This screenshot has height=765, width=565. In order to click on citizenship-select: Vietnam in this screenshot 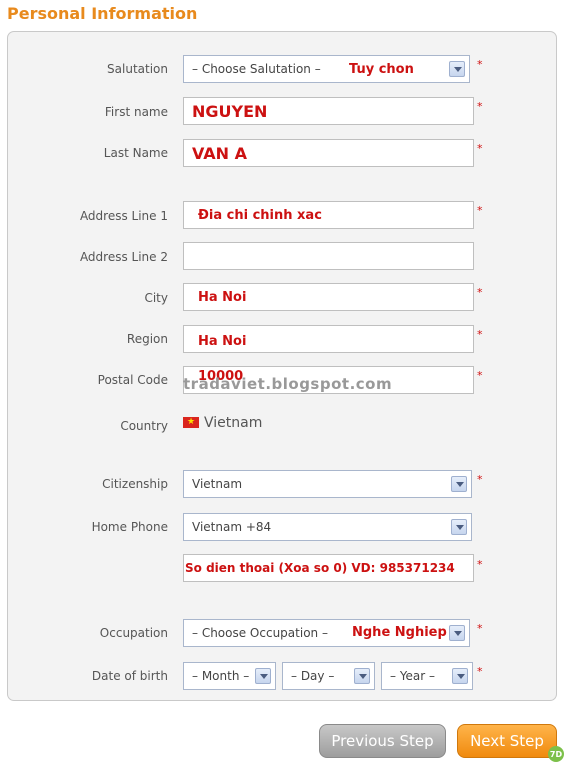, I will do `click(327, 484)`.